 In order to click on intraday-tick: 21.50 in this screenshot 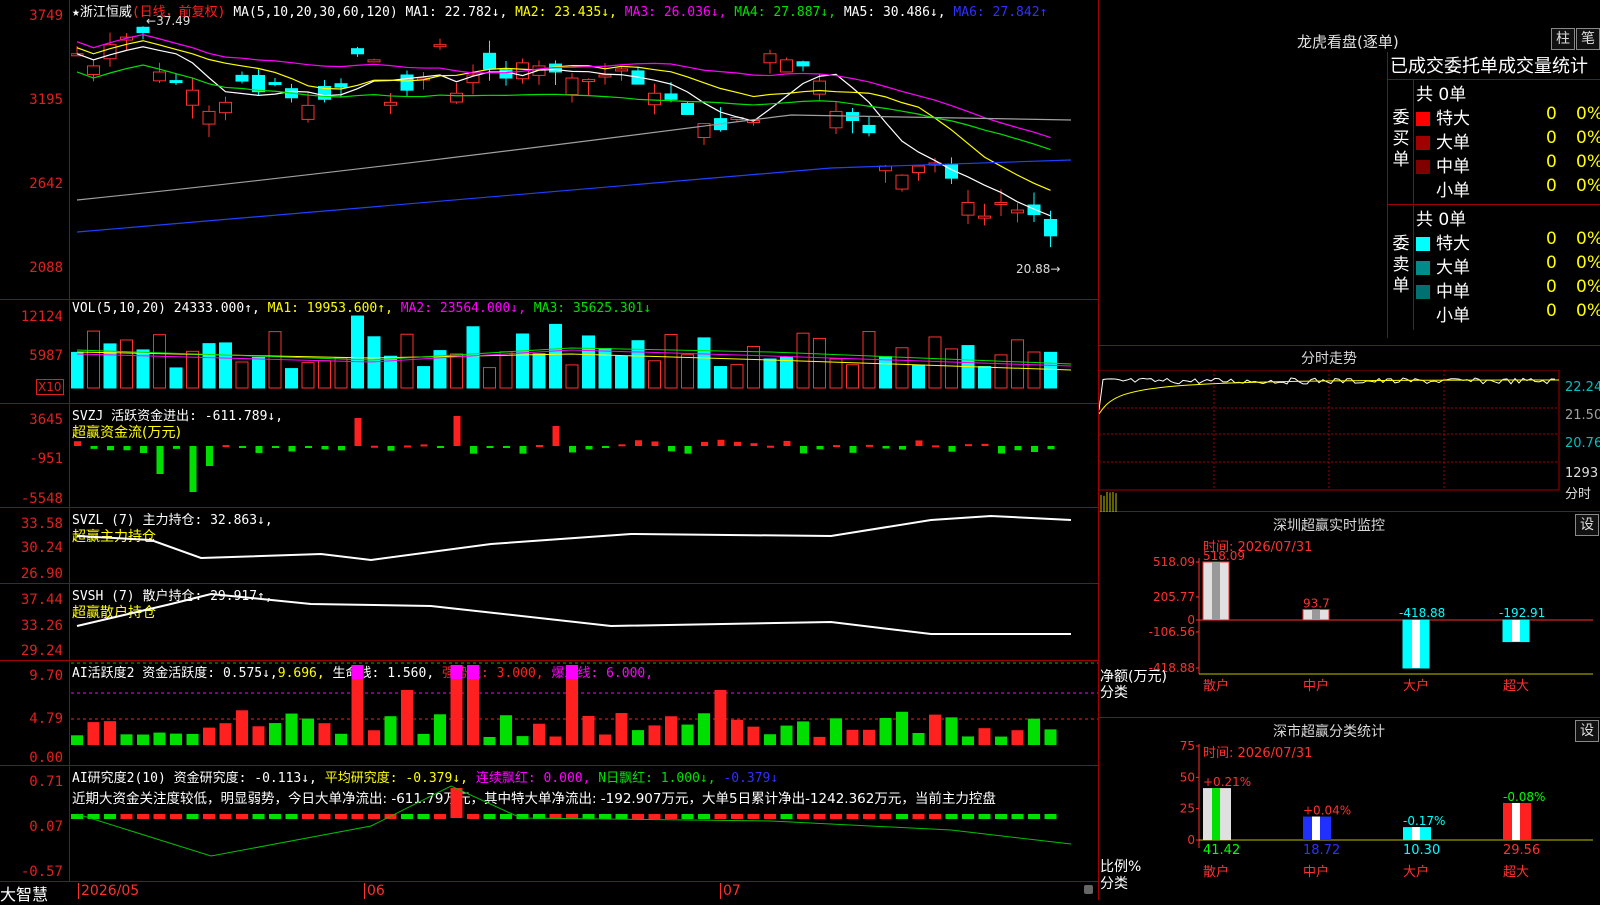, I will do `click(1582, 415)`.